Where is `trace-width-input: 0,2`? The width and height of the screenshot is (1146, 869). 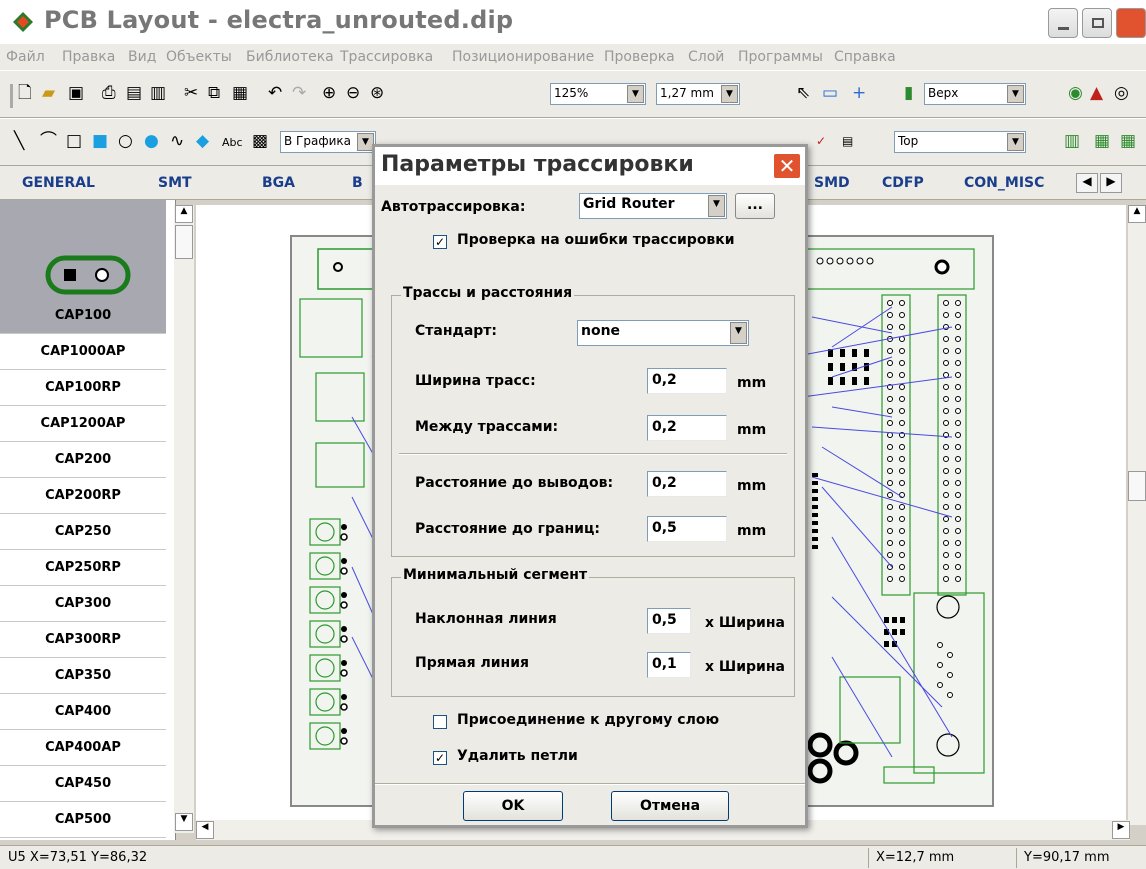
trace-width-input: 0,2 is located at coordinates (687, 381).